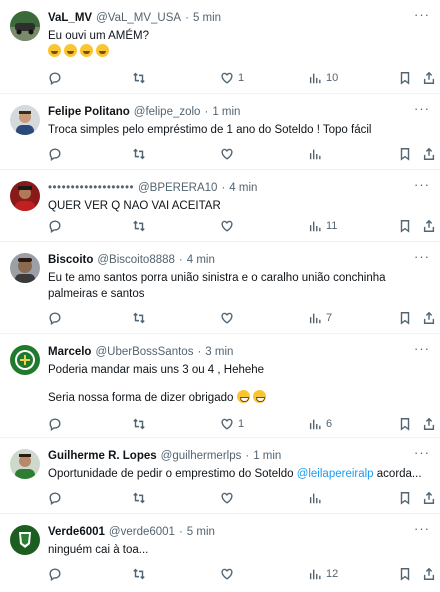 This screenshot has width=440, height=592. I want to click on display-name: •••••••••••••••••••, so click(91, 188).